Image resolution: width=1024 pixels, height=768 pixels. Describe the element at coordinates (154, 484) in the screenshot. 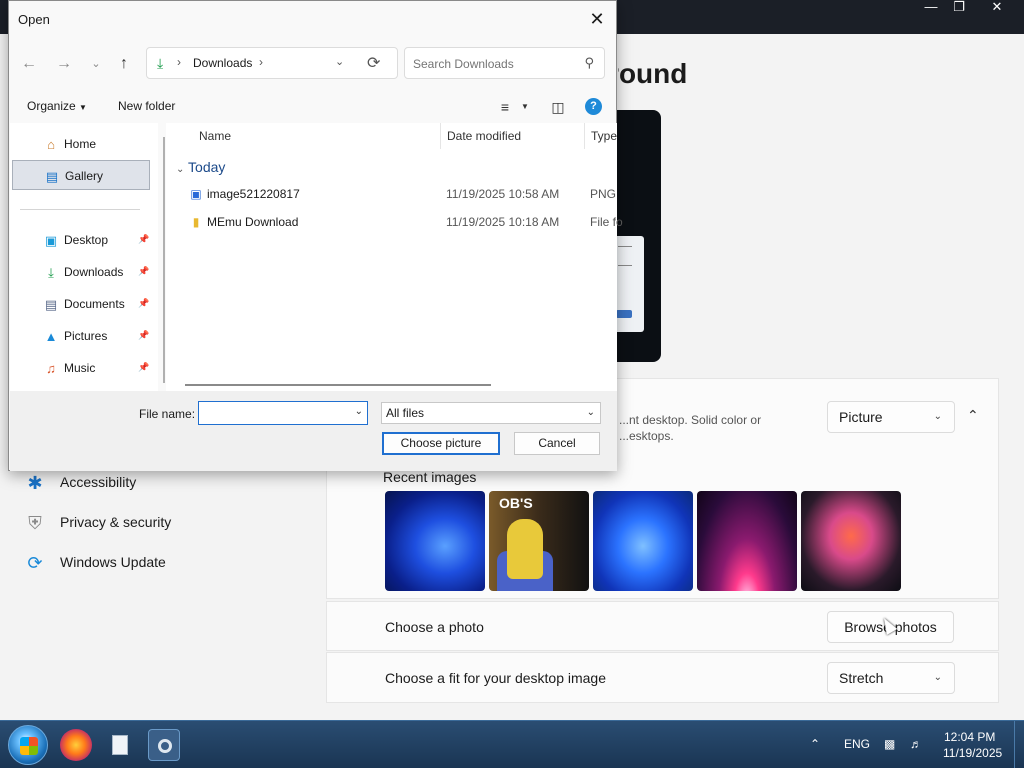

I see `sidebar-item-accessibility: ✱ Accessibility` at that location.